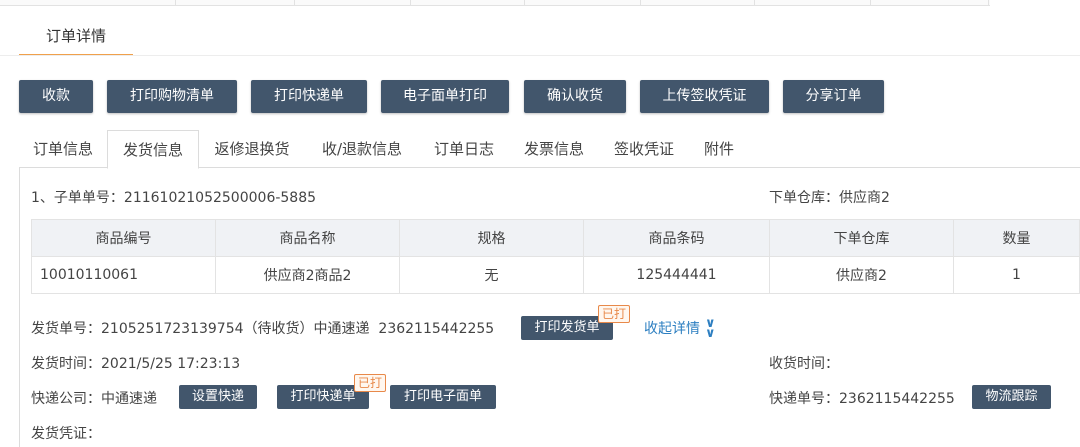 This screenshot has height=447, width=1080. I want to click on logistics-tracking-button: 物流跟踪, so click(1011, 397).